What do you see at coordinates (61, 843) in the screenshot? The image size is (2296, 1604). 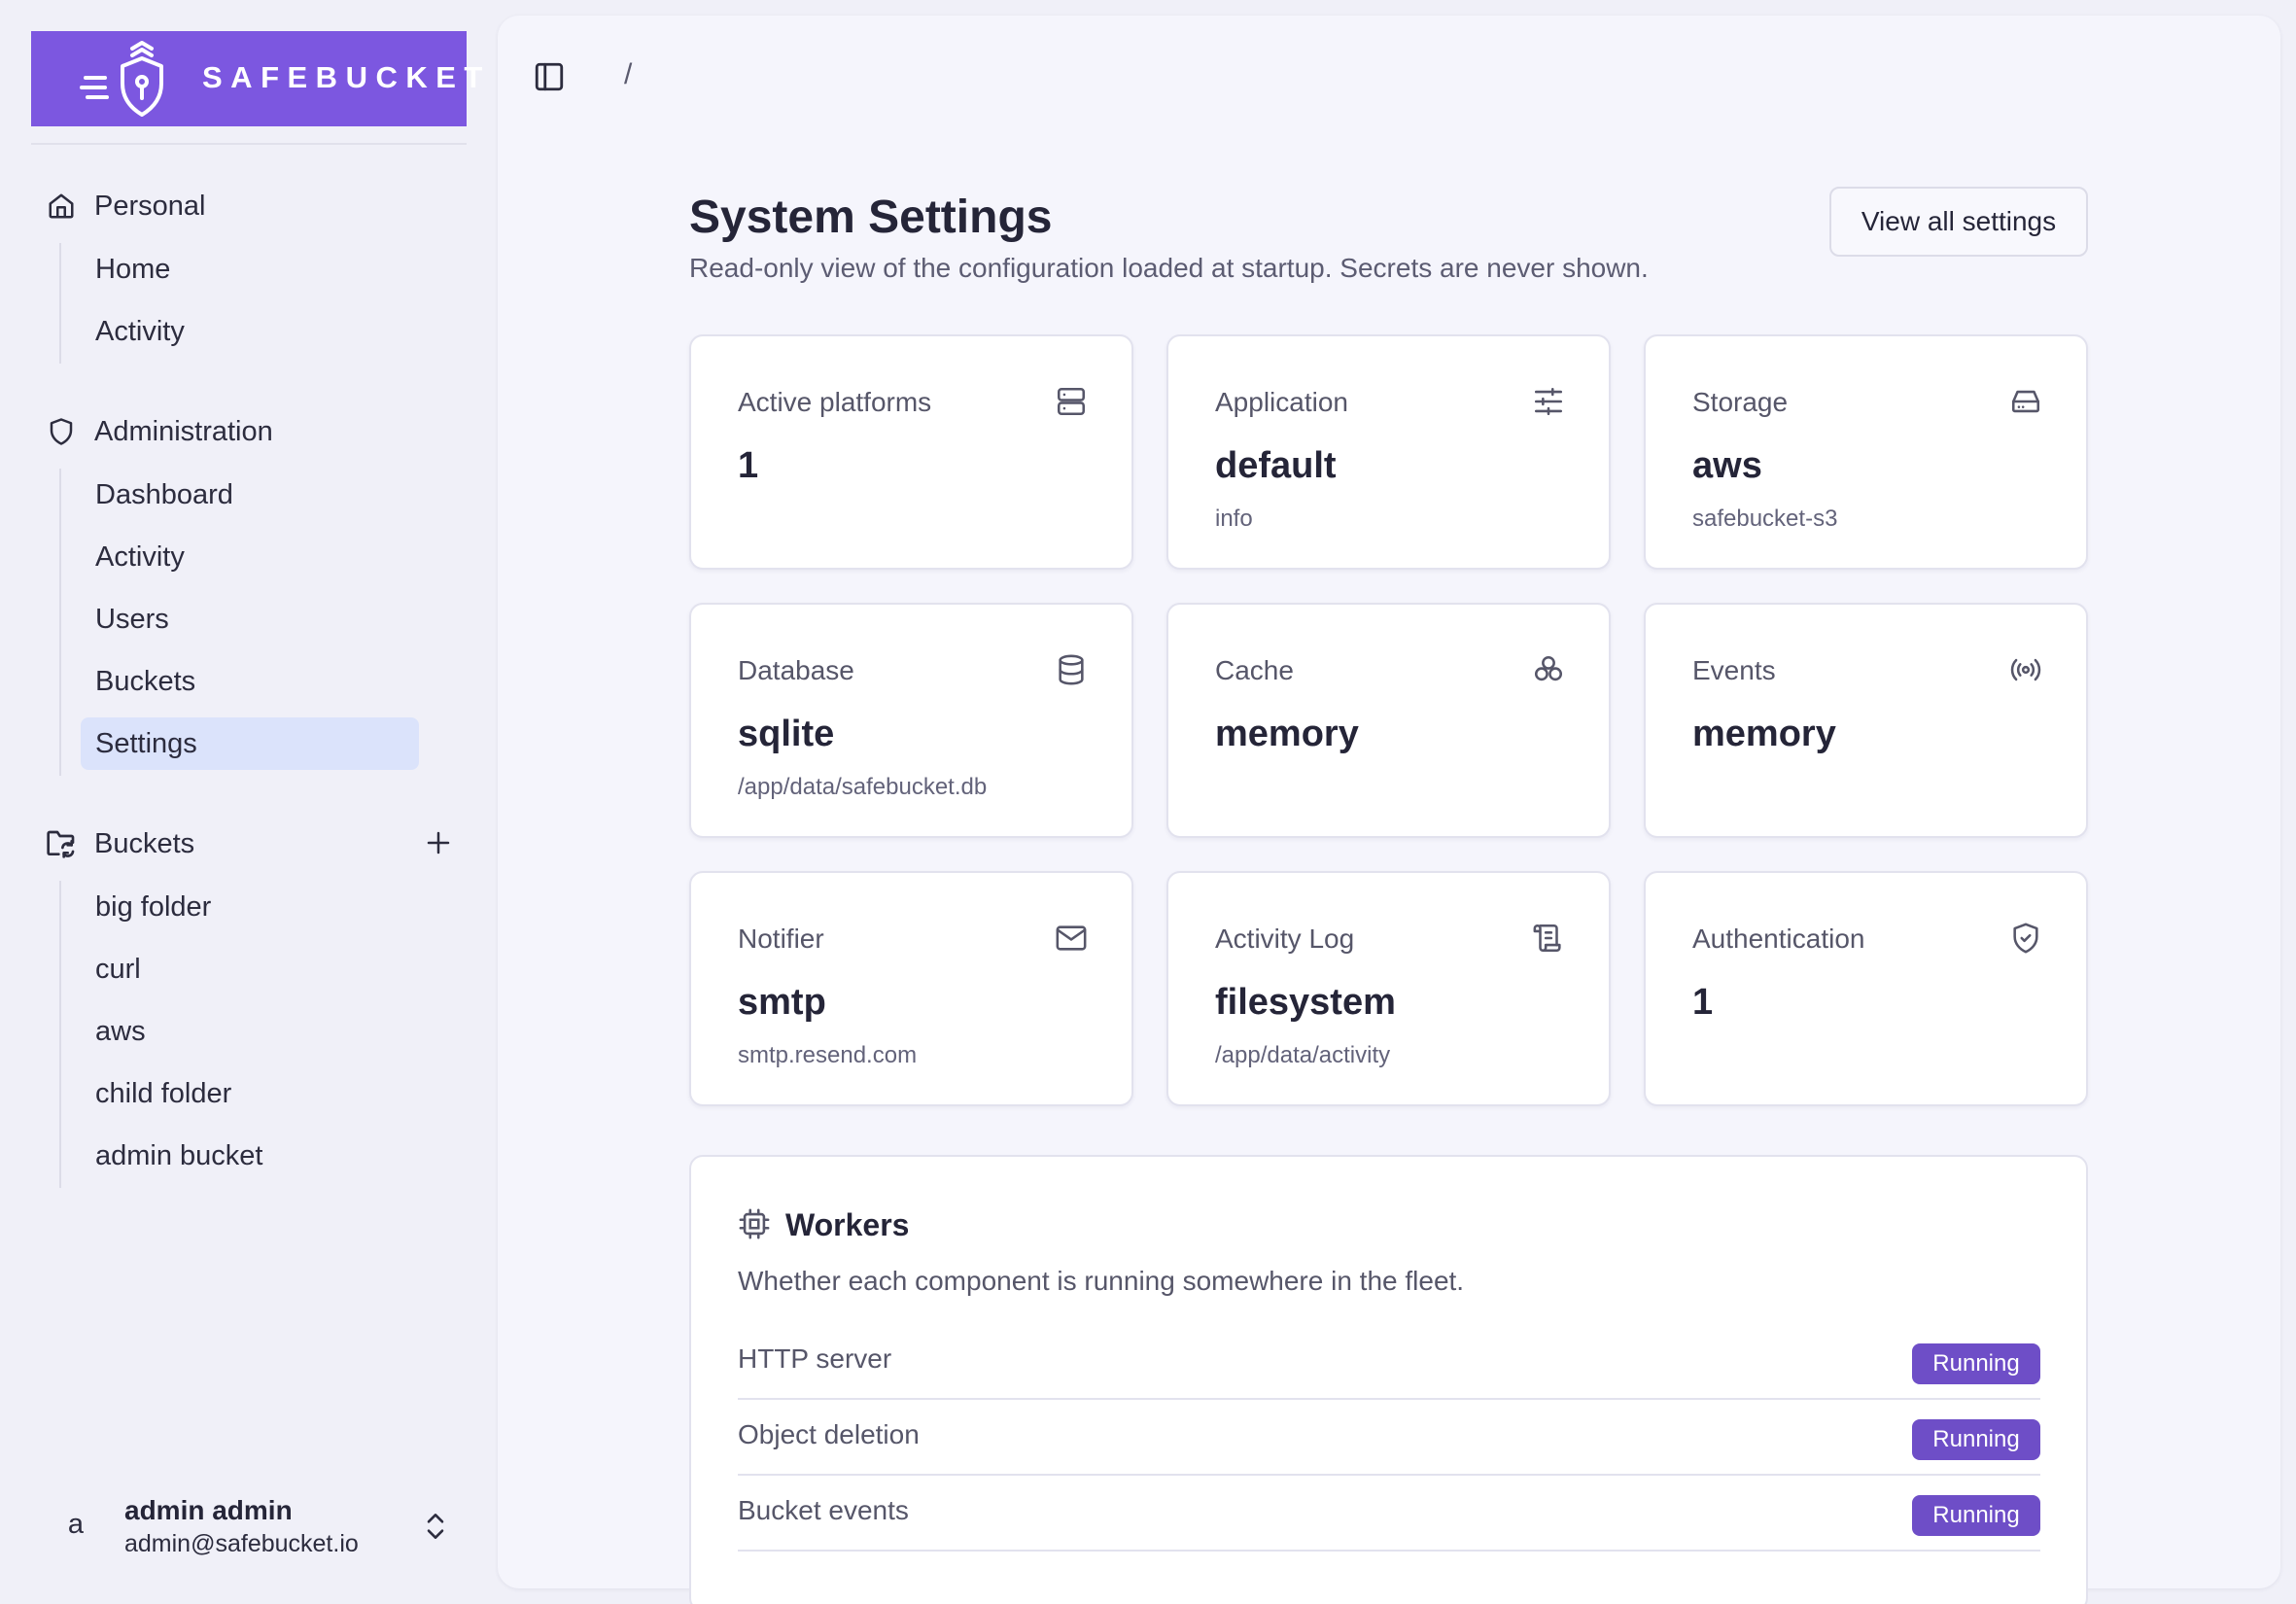 I see `folder-sync-icon` at bounding box center [61, 843].